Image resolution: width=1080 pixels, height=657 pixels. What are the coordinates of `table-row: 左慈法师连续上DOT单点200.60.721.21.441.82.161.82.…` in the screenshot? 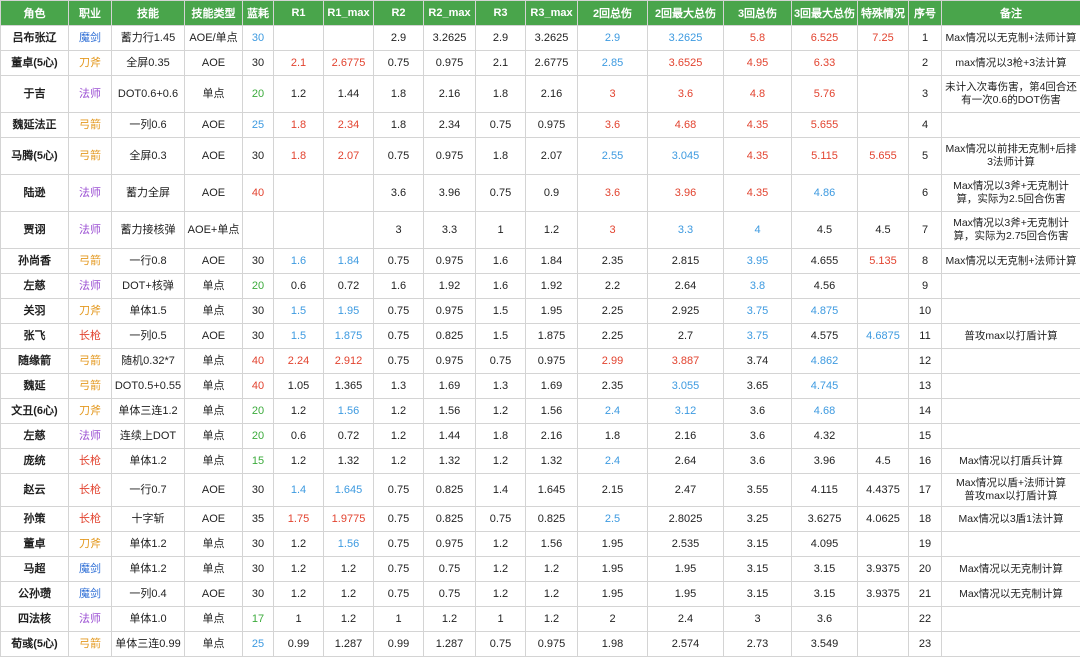 It's located at (540, 436).